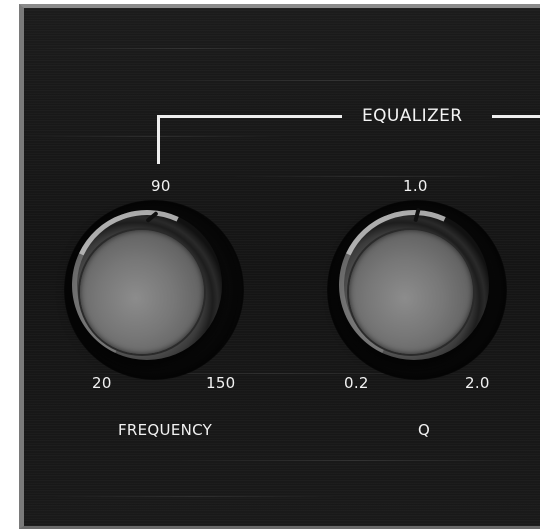  Describe the element at coordinates (158, 139) in the screenshot. I see `equalizer-bracket-left-vertical` at that location.